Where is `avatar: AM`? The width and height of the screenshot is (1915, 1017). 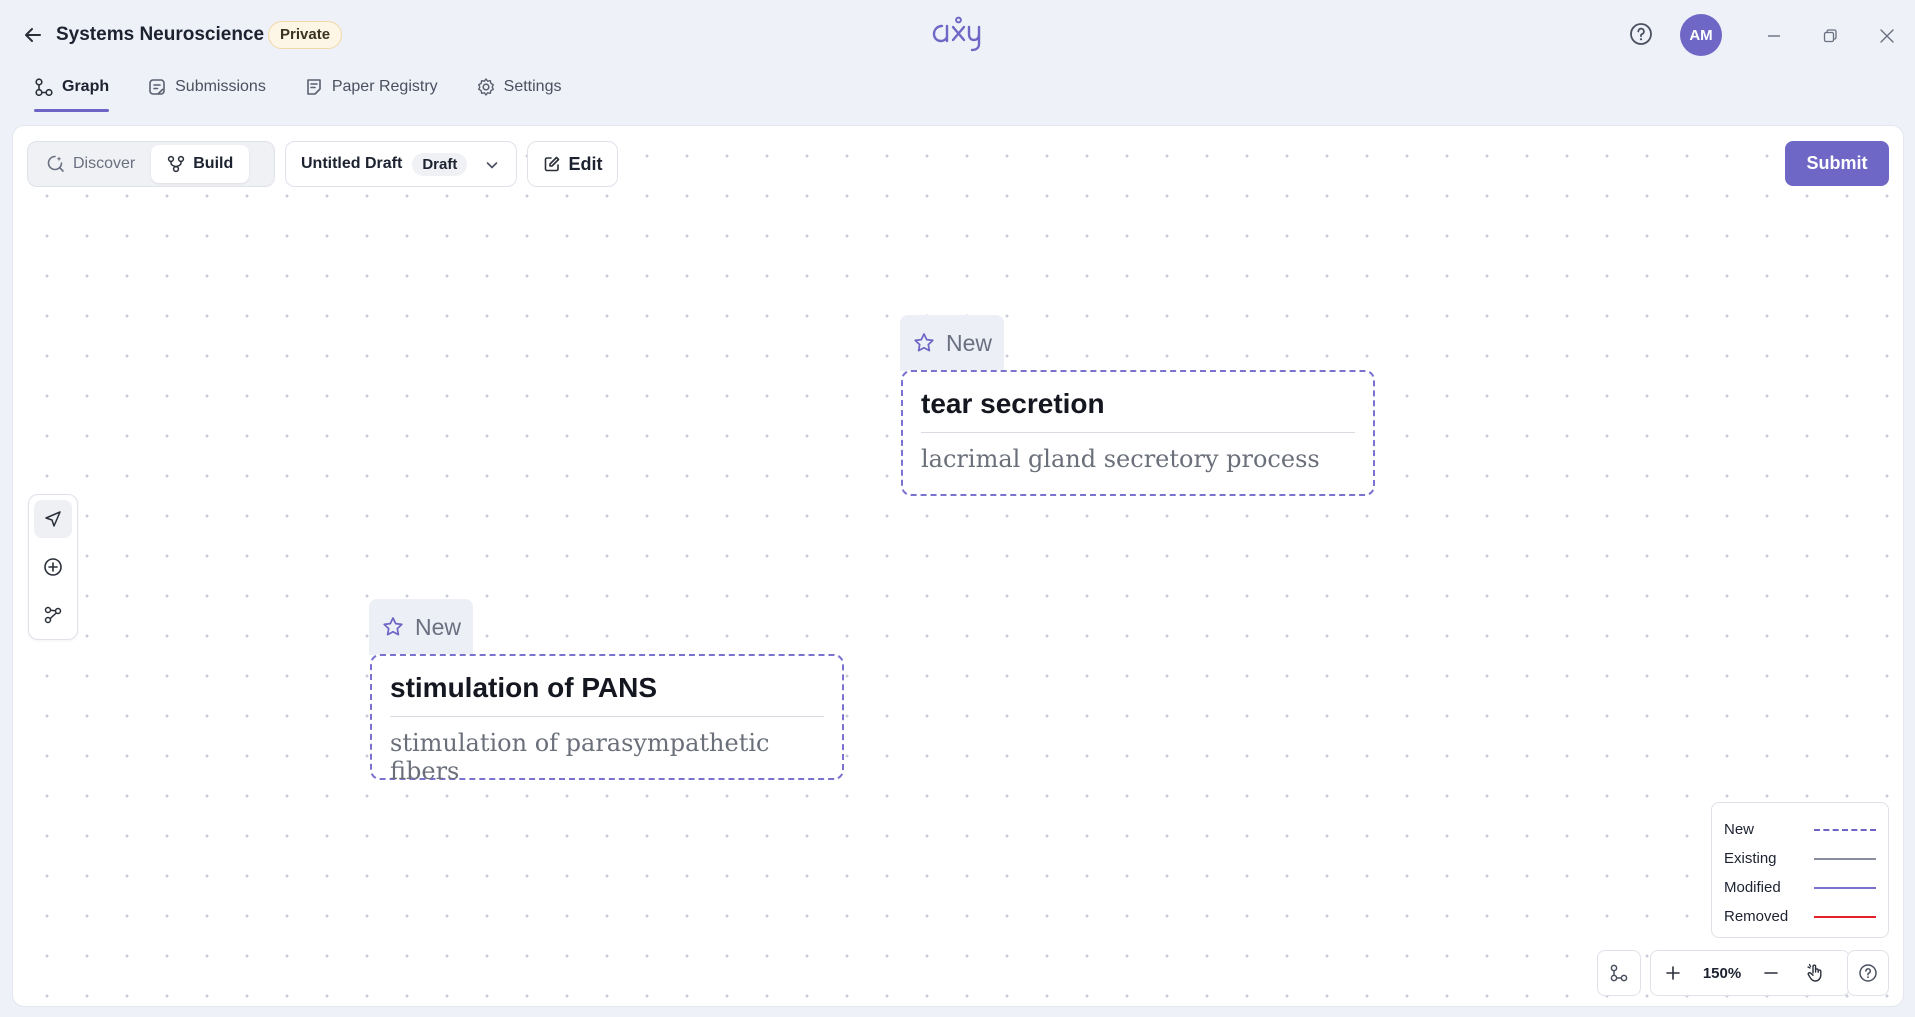 avatar: AM is located at coordinates (1701, 35).